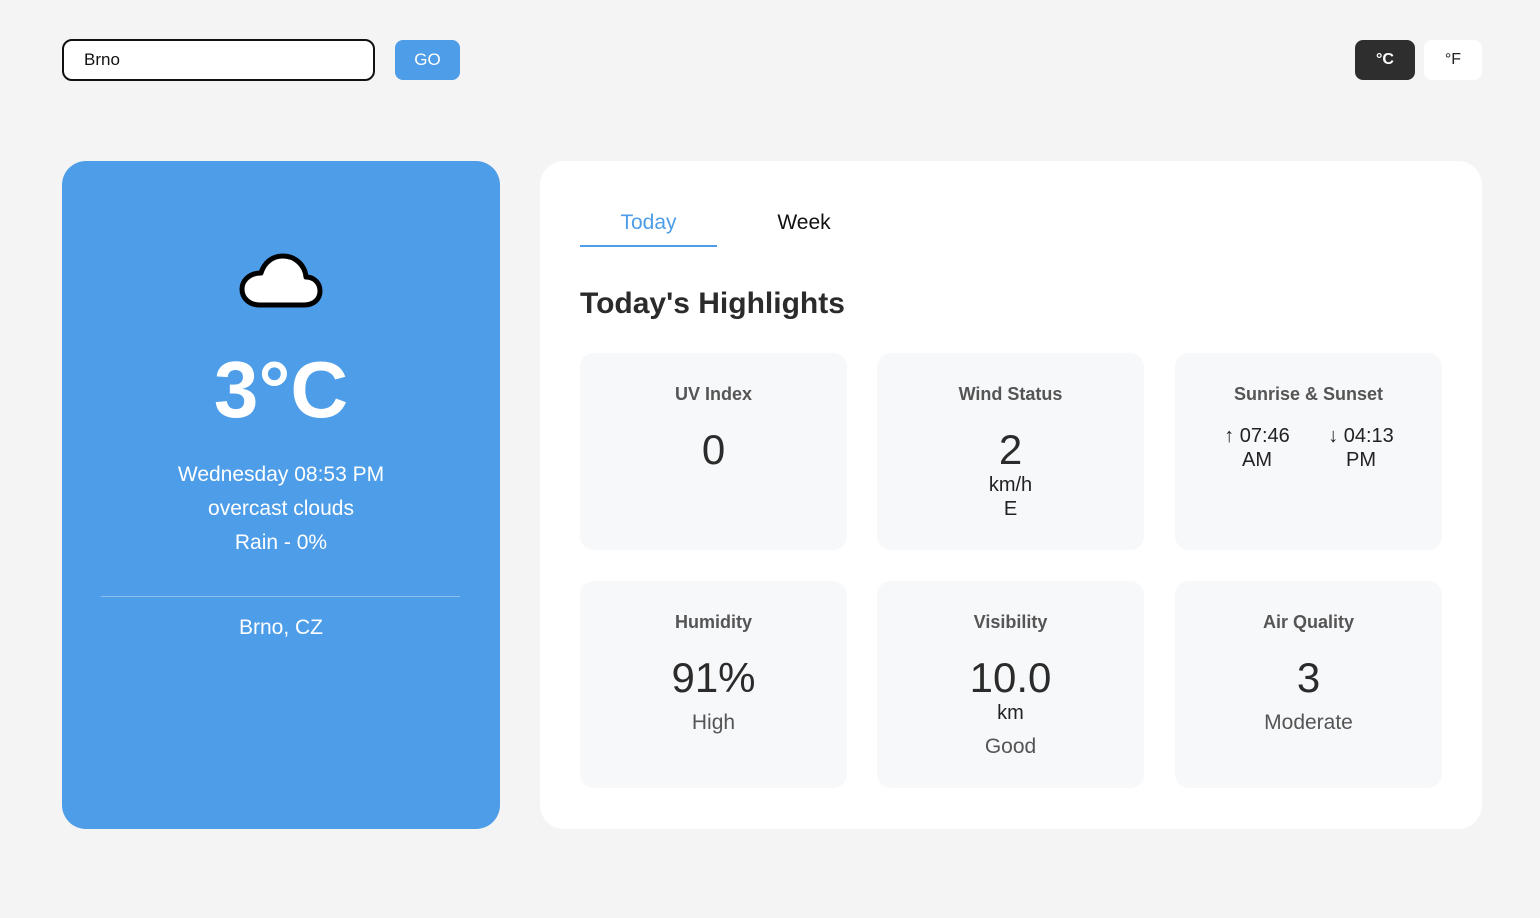 Image resolution: width=1540 pixels, height=918 pixels. Describe the element at coordinates (1308, 622) in the screenshot. I see `air-quality-title: Air Quality` at that location.